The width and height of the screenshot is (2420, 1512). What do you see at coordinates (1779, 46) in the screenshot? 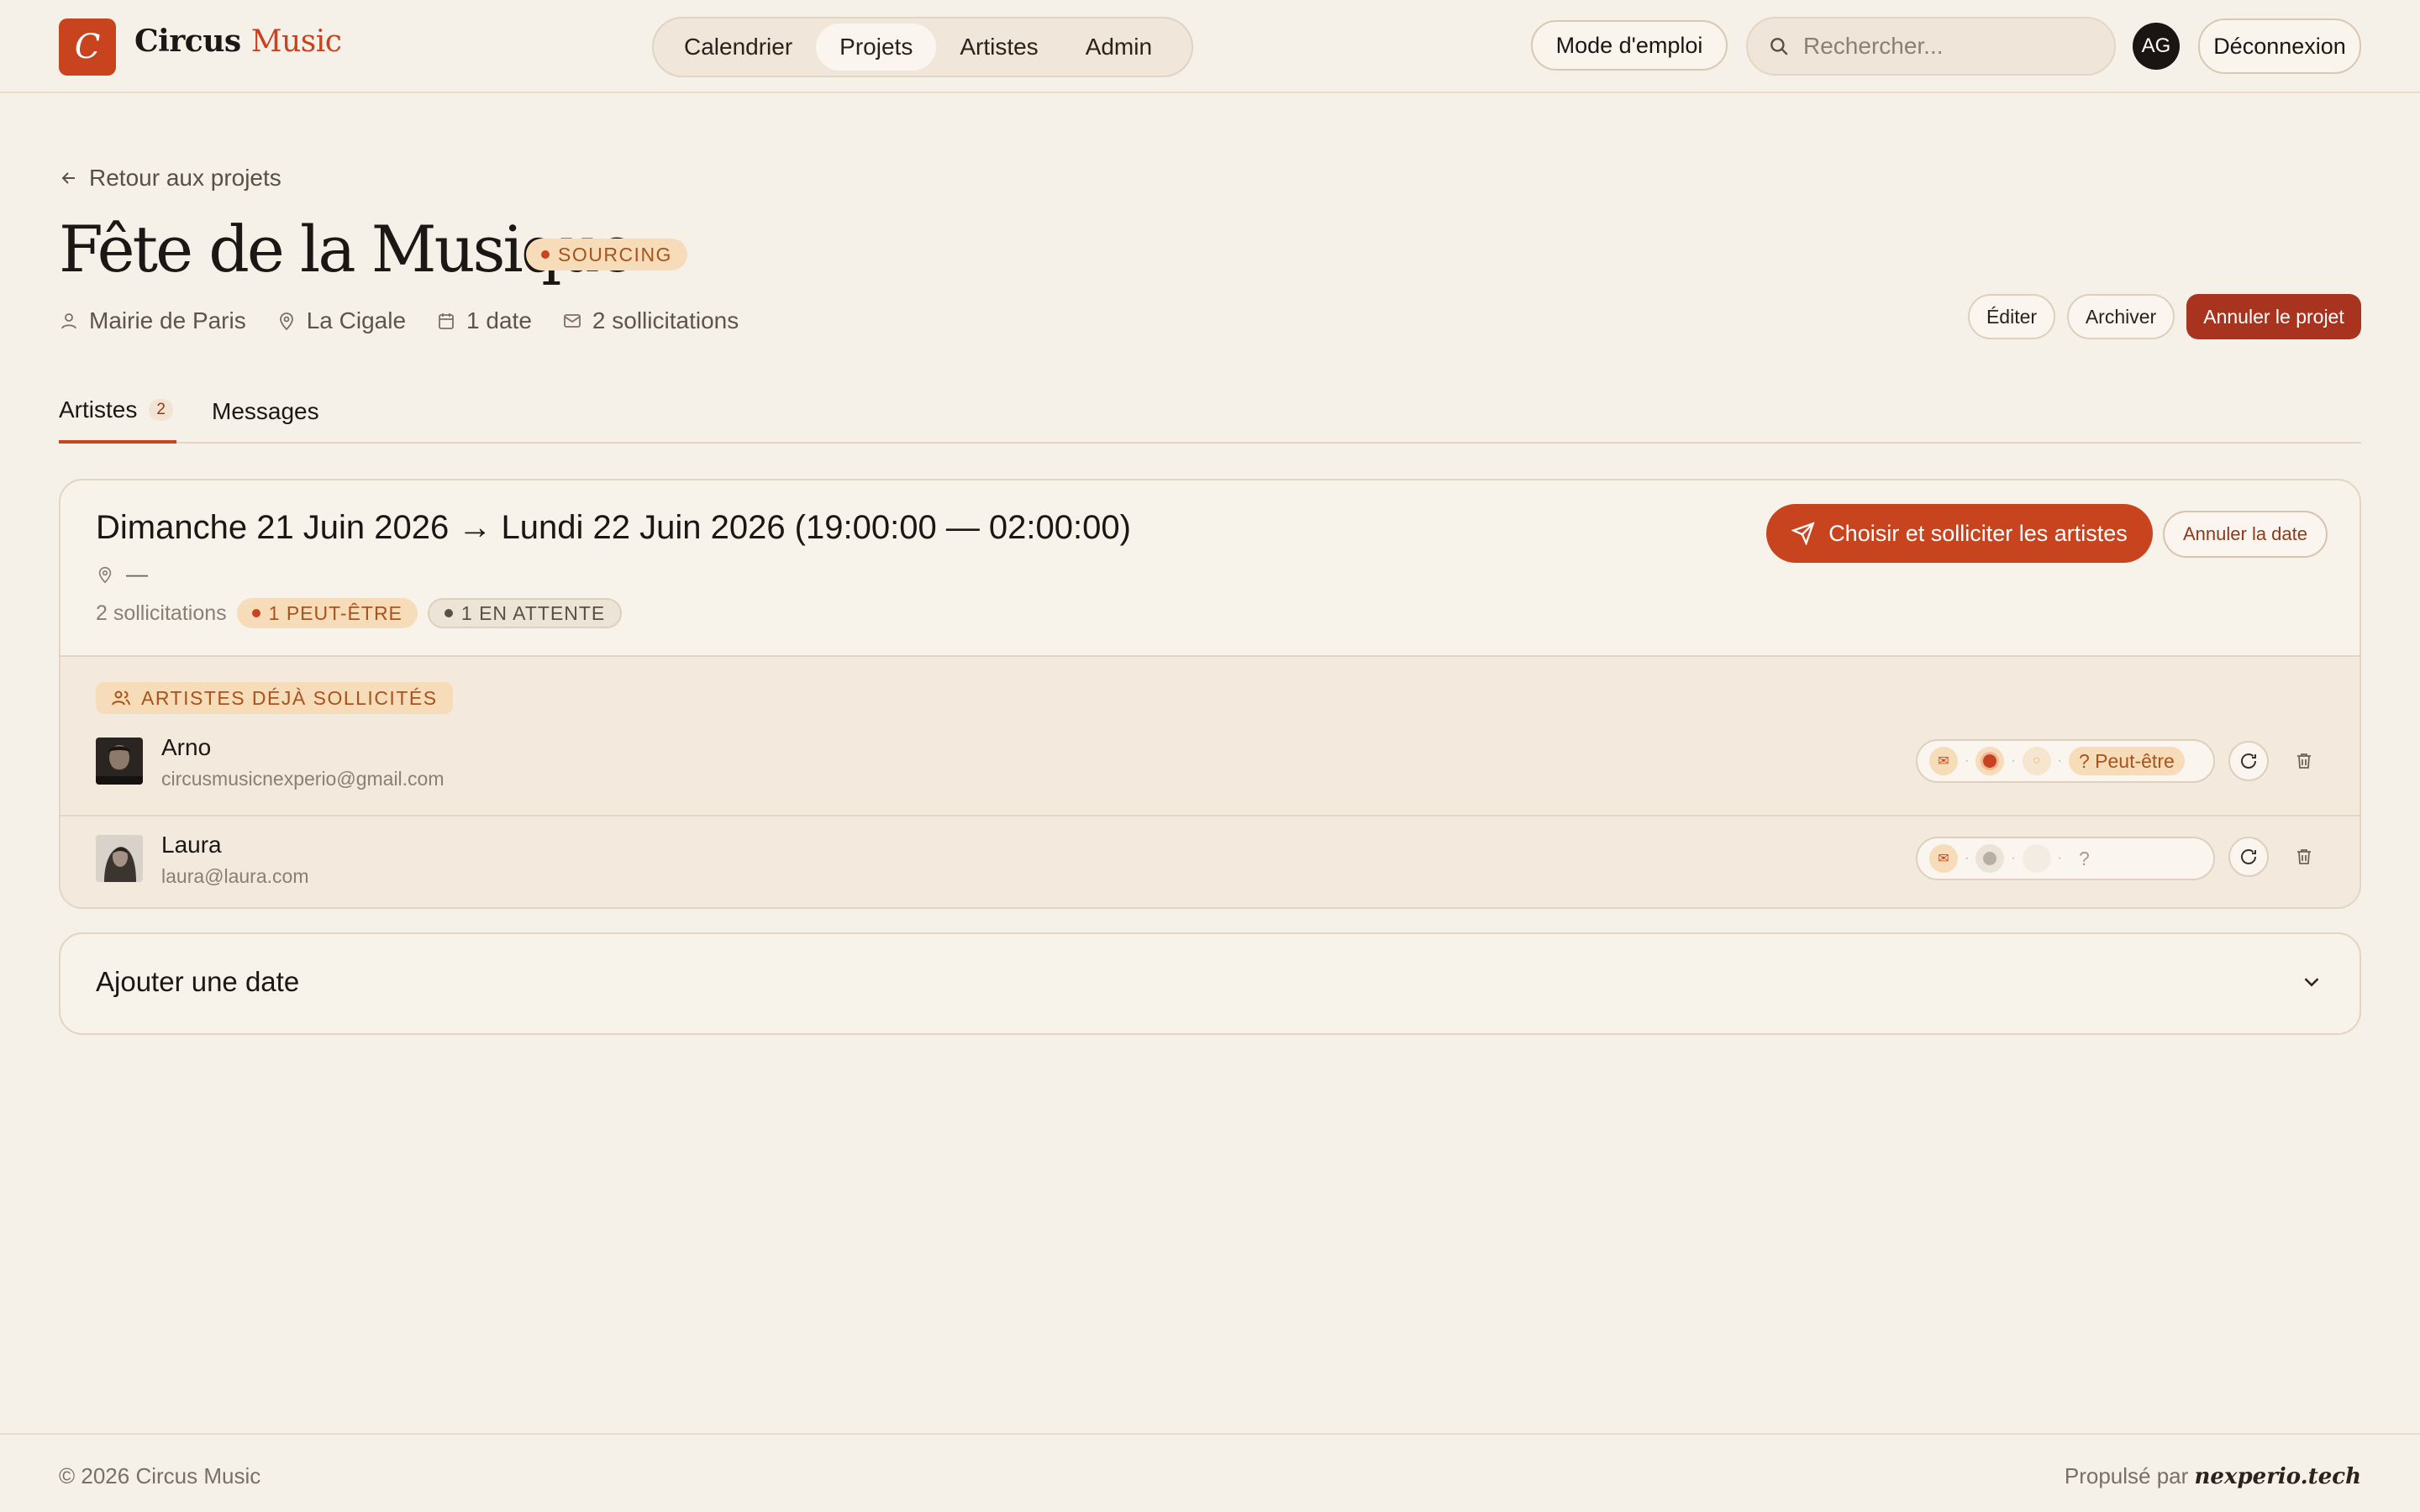
I see `search-icon` at bounding box center [1779, 46].